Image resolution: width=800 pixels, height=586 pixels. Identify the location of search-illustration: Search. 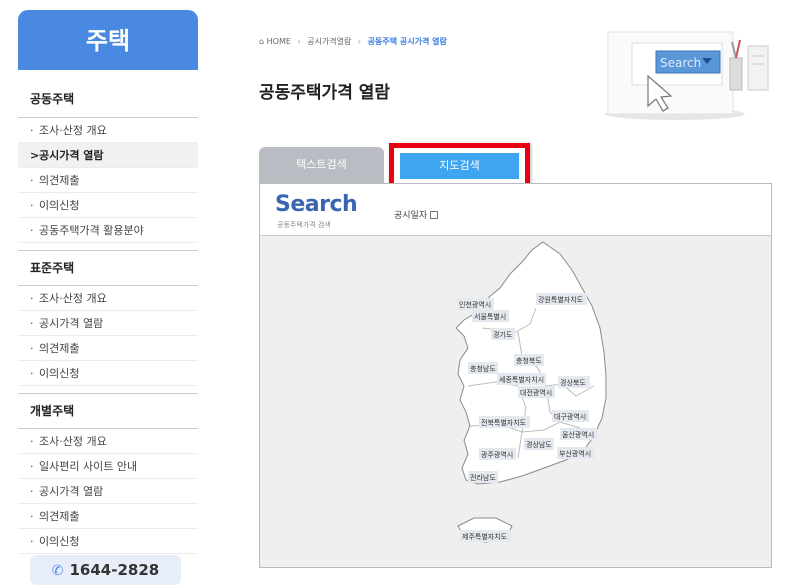
(685, 70).